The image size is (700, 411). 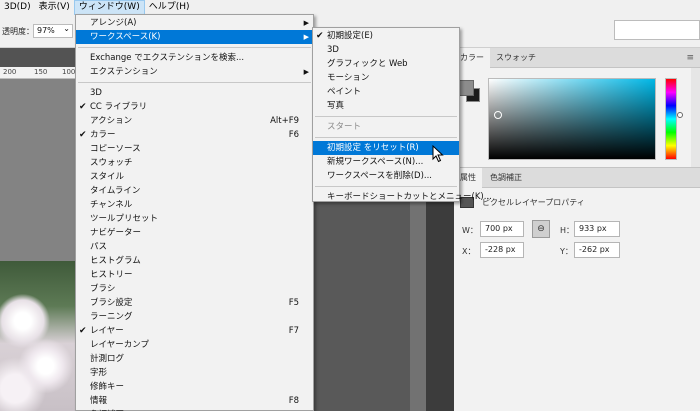 What do you see at coordinates (194, 233) in the screenshot?
I see `window_menu-item: ナビゲーター` at bounding box center [194, 233].